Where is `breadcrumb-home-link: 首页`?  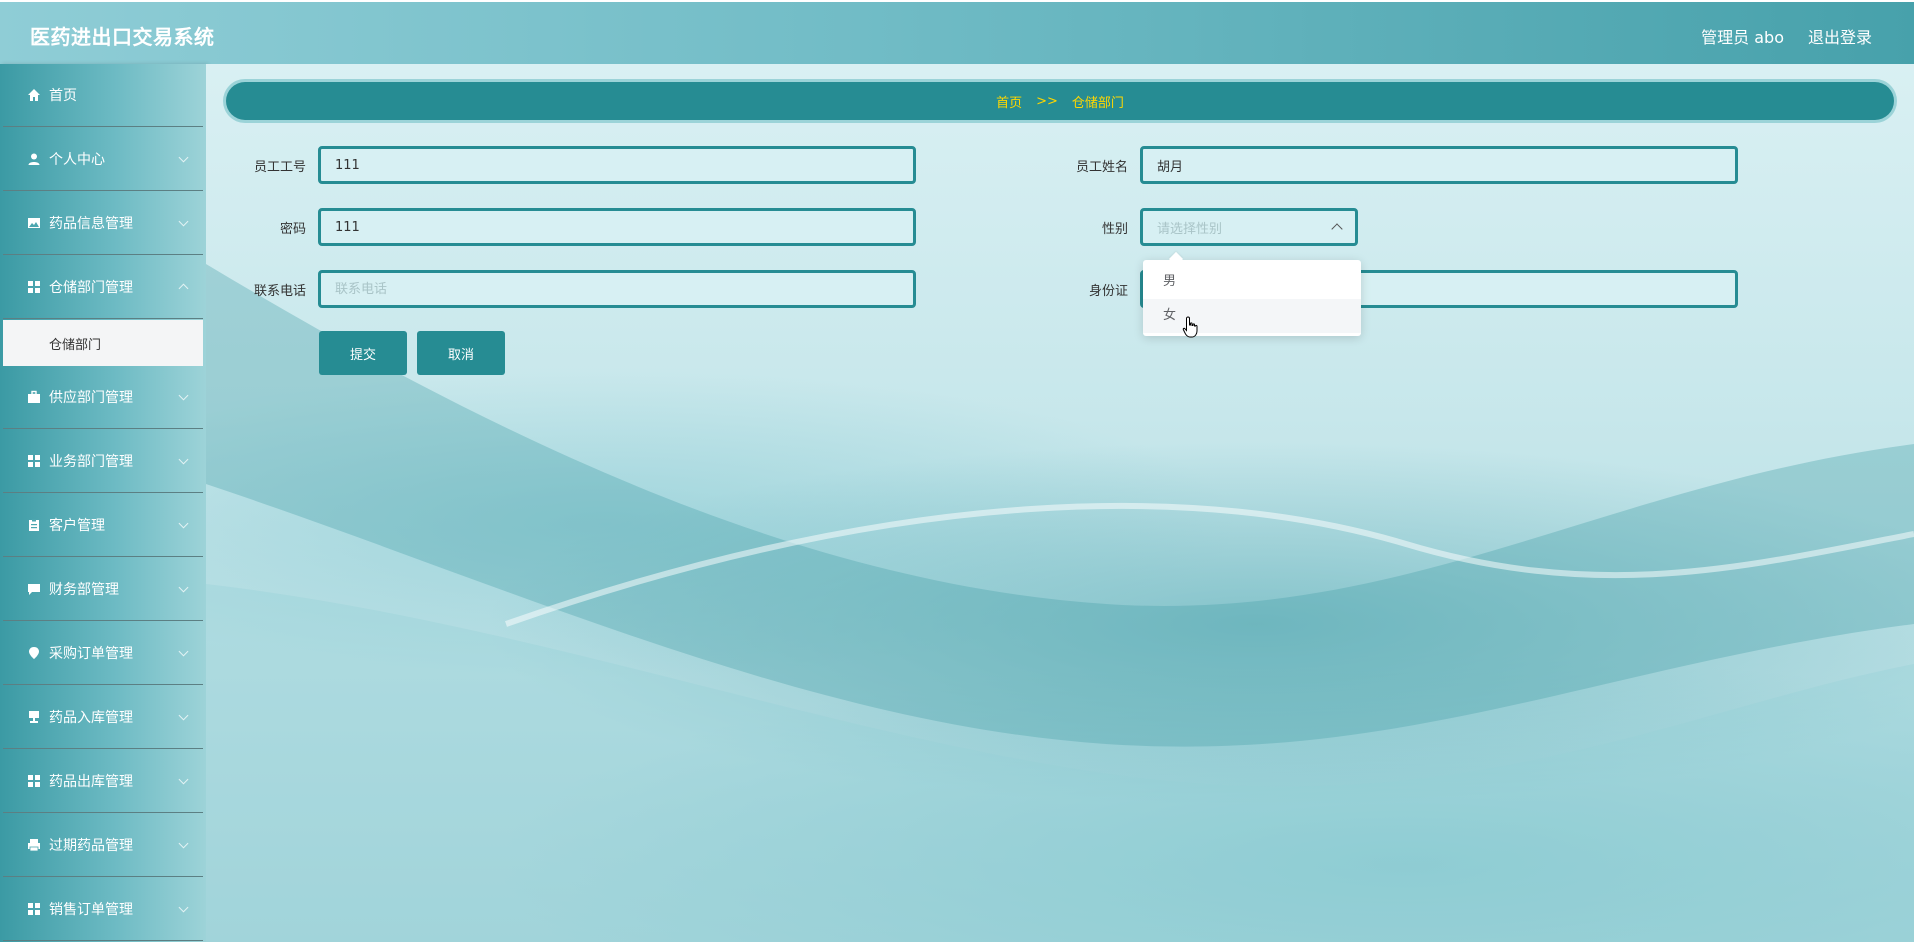 breadcrumb-home-link: 首页 is located at coordinates (1009, 101).